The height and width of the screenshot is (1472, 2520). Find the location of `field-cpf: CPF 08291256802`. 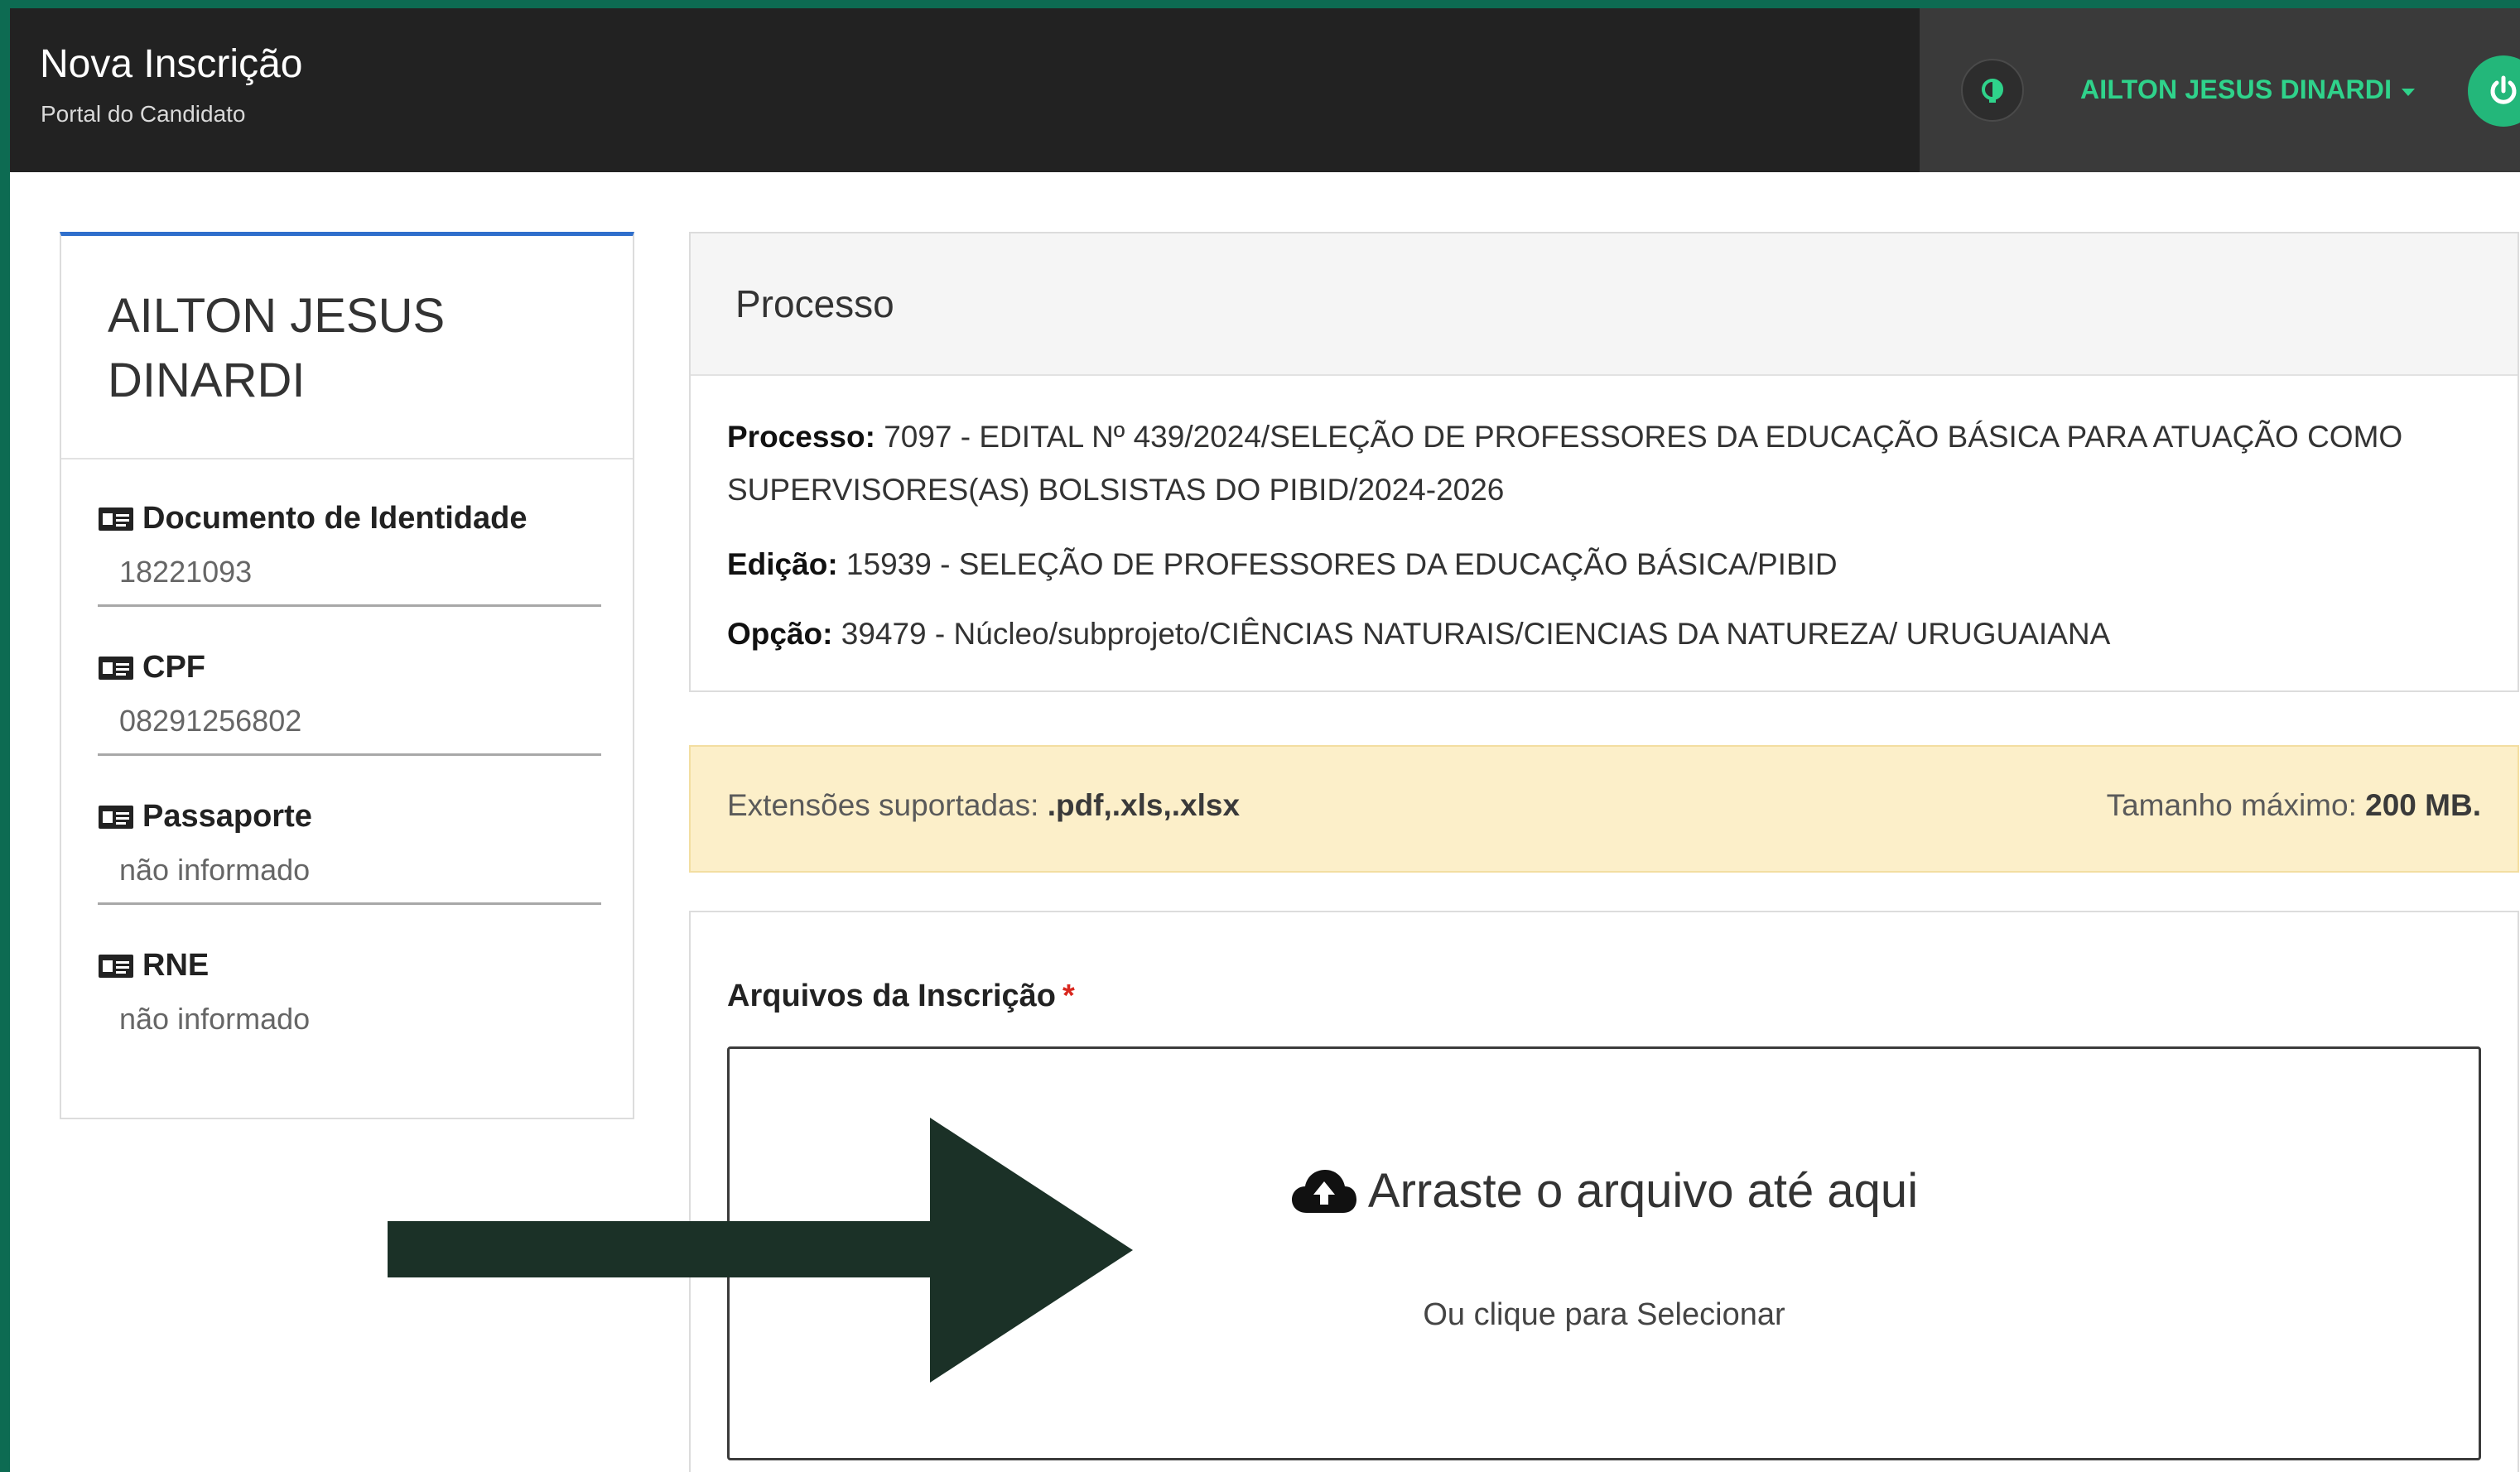

field-cpf: CPF 08291256802 is located at coordinates (349, 703).